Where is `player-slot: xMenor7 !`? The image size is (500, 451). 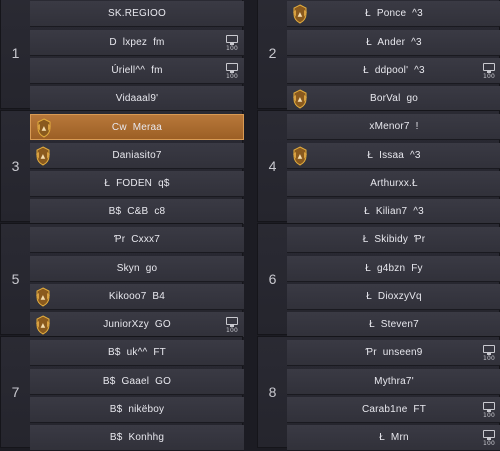 player-slot: xMenor7 ! is located at coordinates (393, 127).